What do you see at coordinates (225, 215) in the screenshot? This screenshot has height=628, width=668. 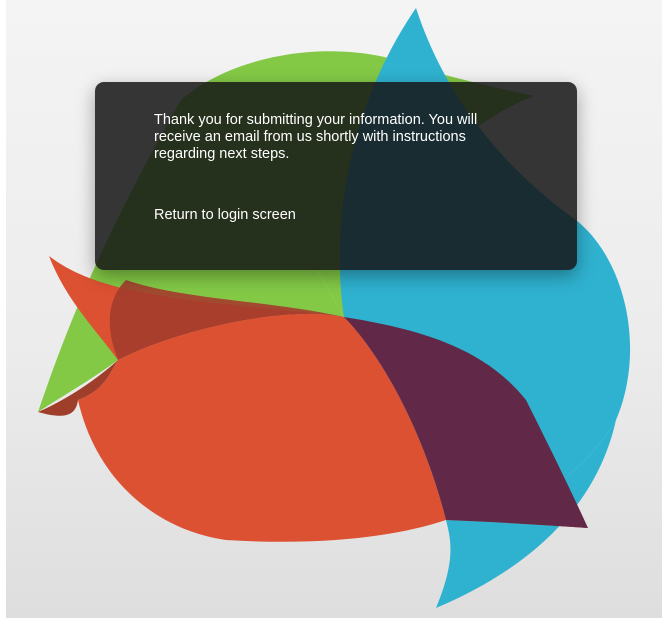 I see `return-to-login-link: Return to login screen` at bounding box center [225, 215].